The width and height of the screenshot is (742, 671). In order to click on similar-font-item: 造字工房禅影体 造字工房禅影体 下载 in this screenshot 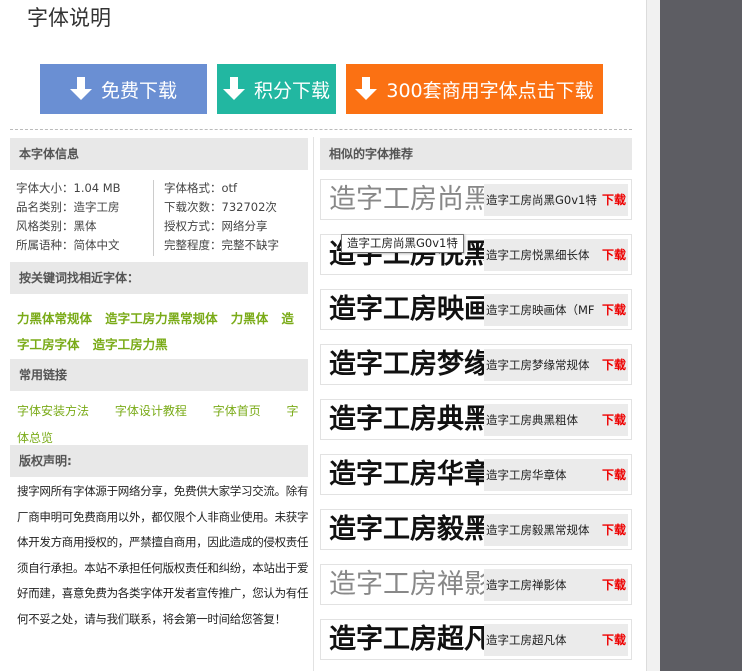, I will do `click(476, 584)`.